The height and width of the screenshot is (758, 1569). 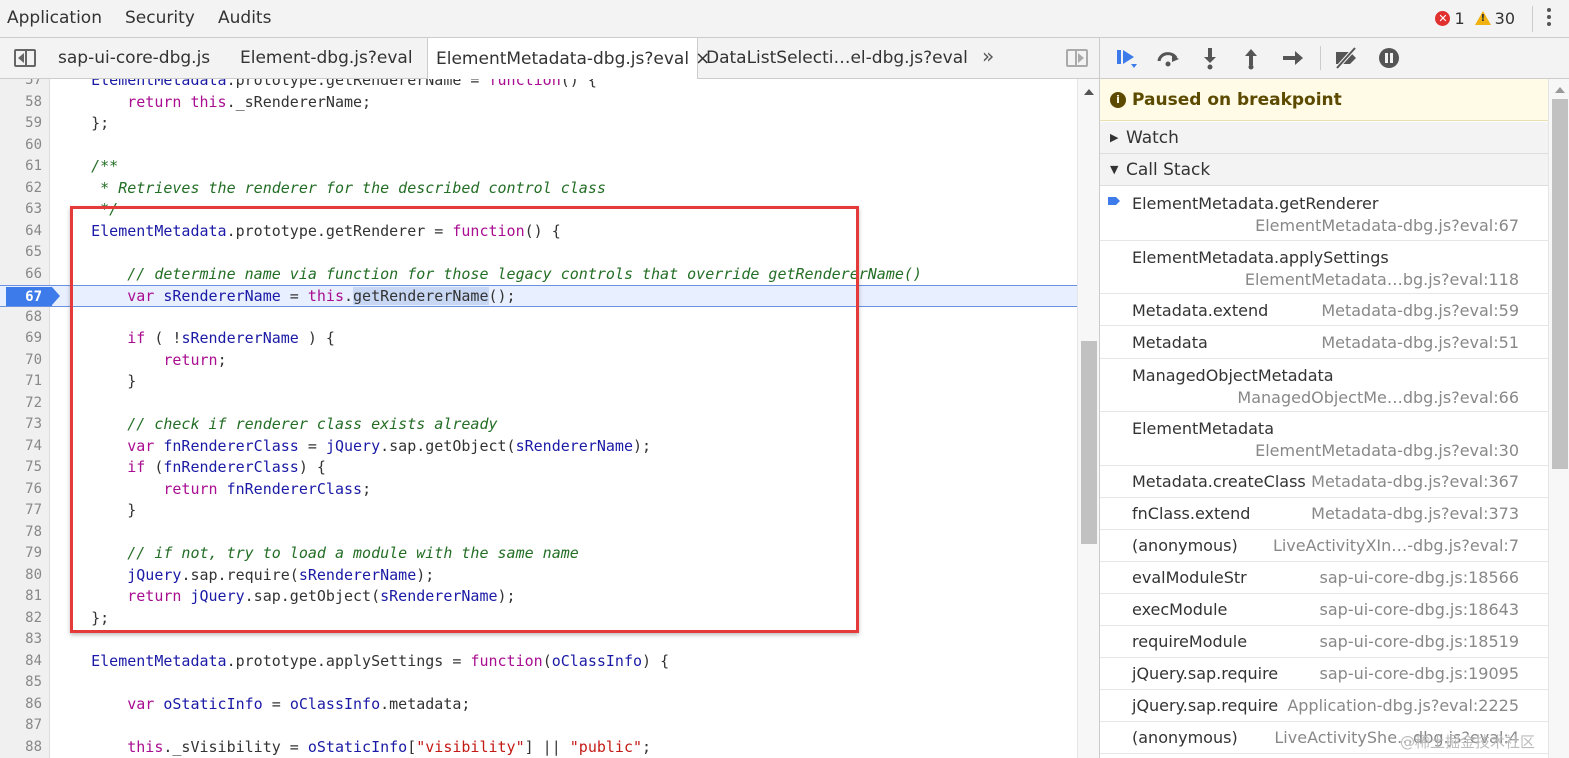 I want to click on call-stack-frame: execModule sap-ui-core-dbg.js:18643, so click(x=1324, y=610).